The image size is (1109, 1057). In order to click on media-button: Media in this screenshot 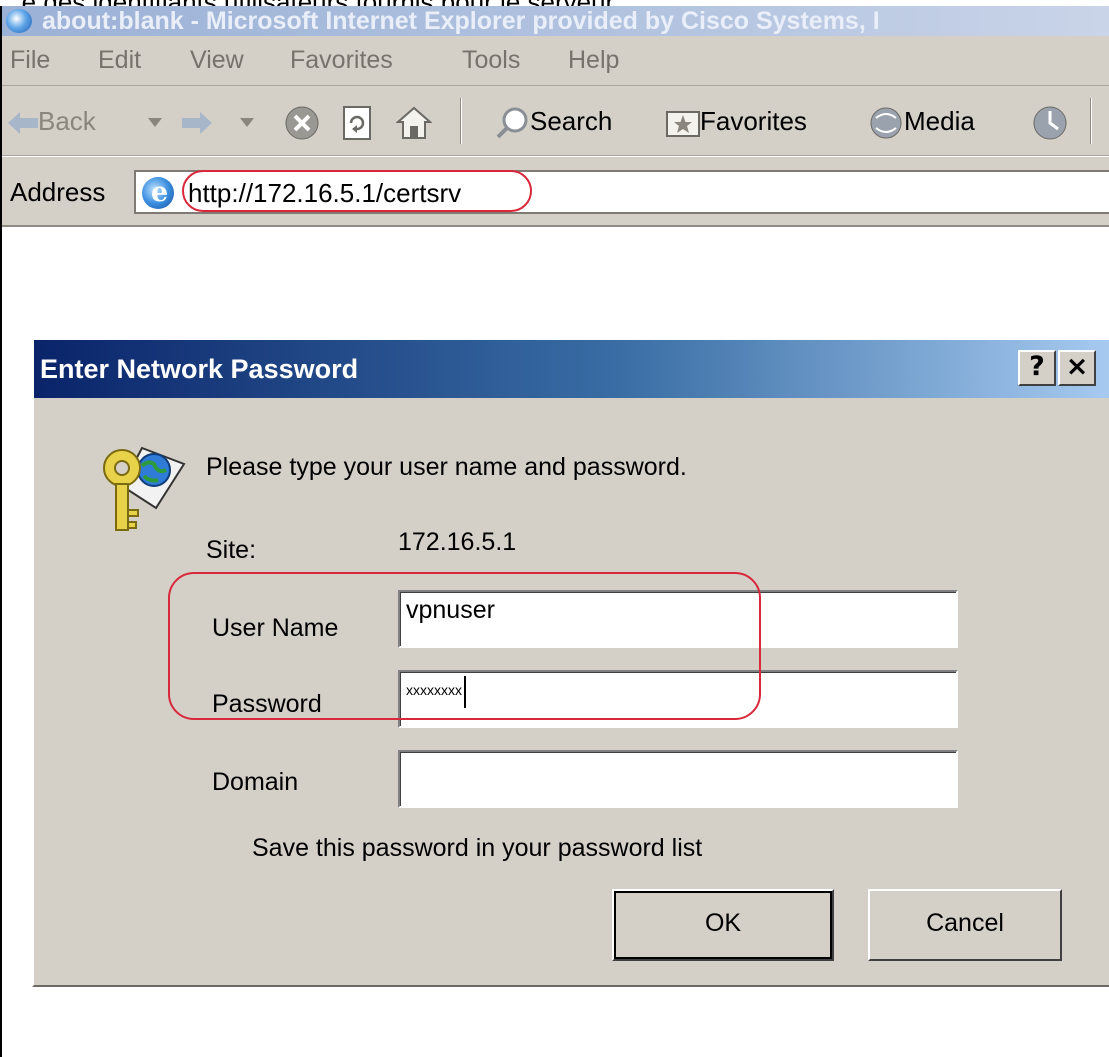, I will do `click(921, 121)`.